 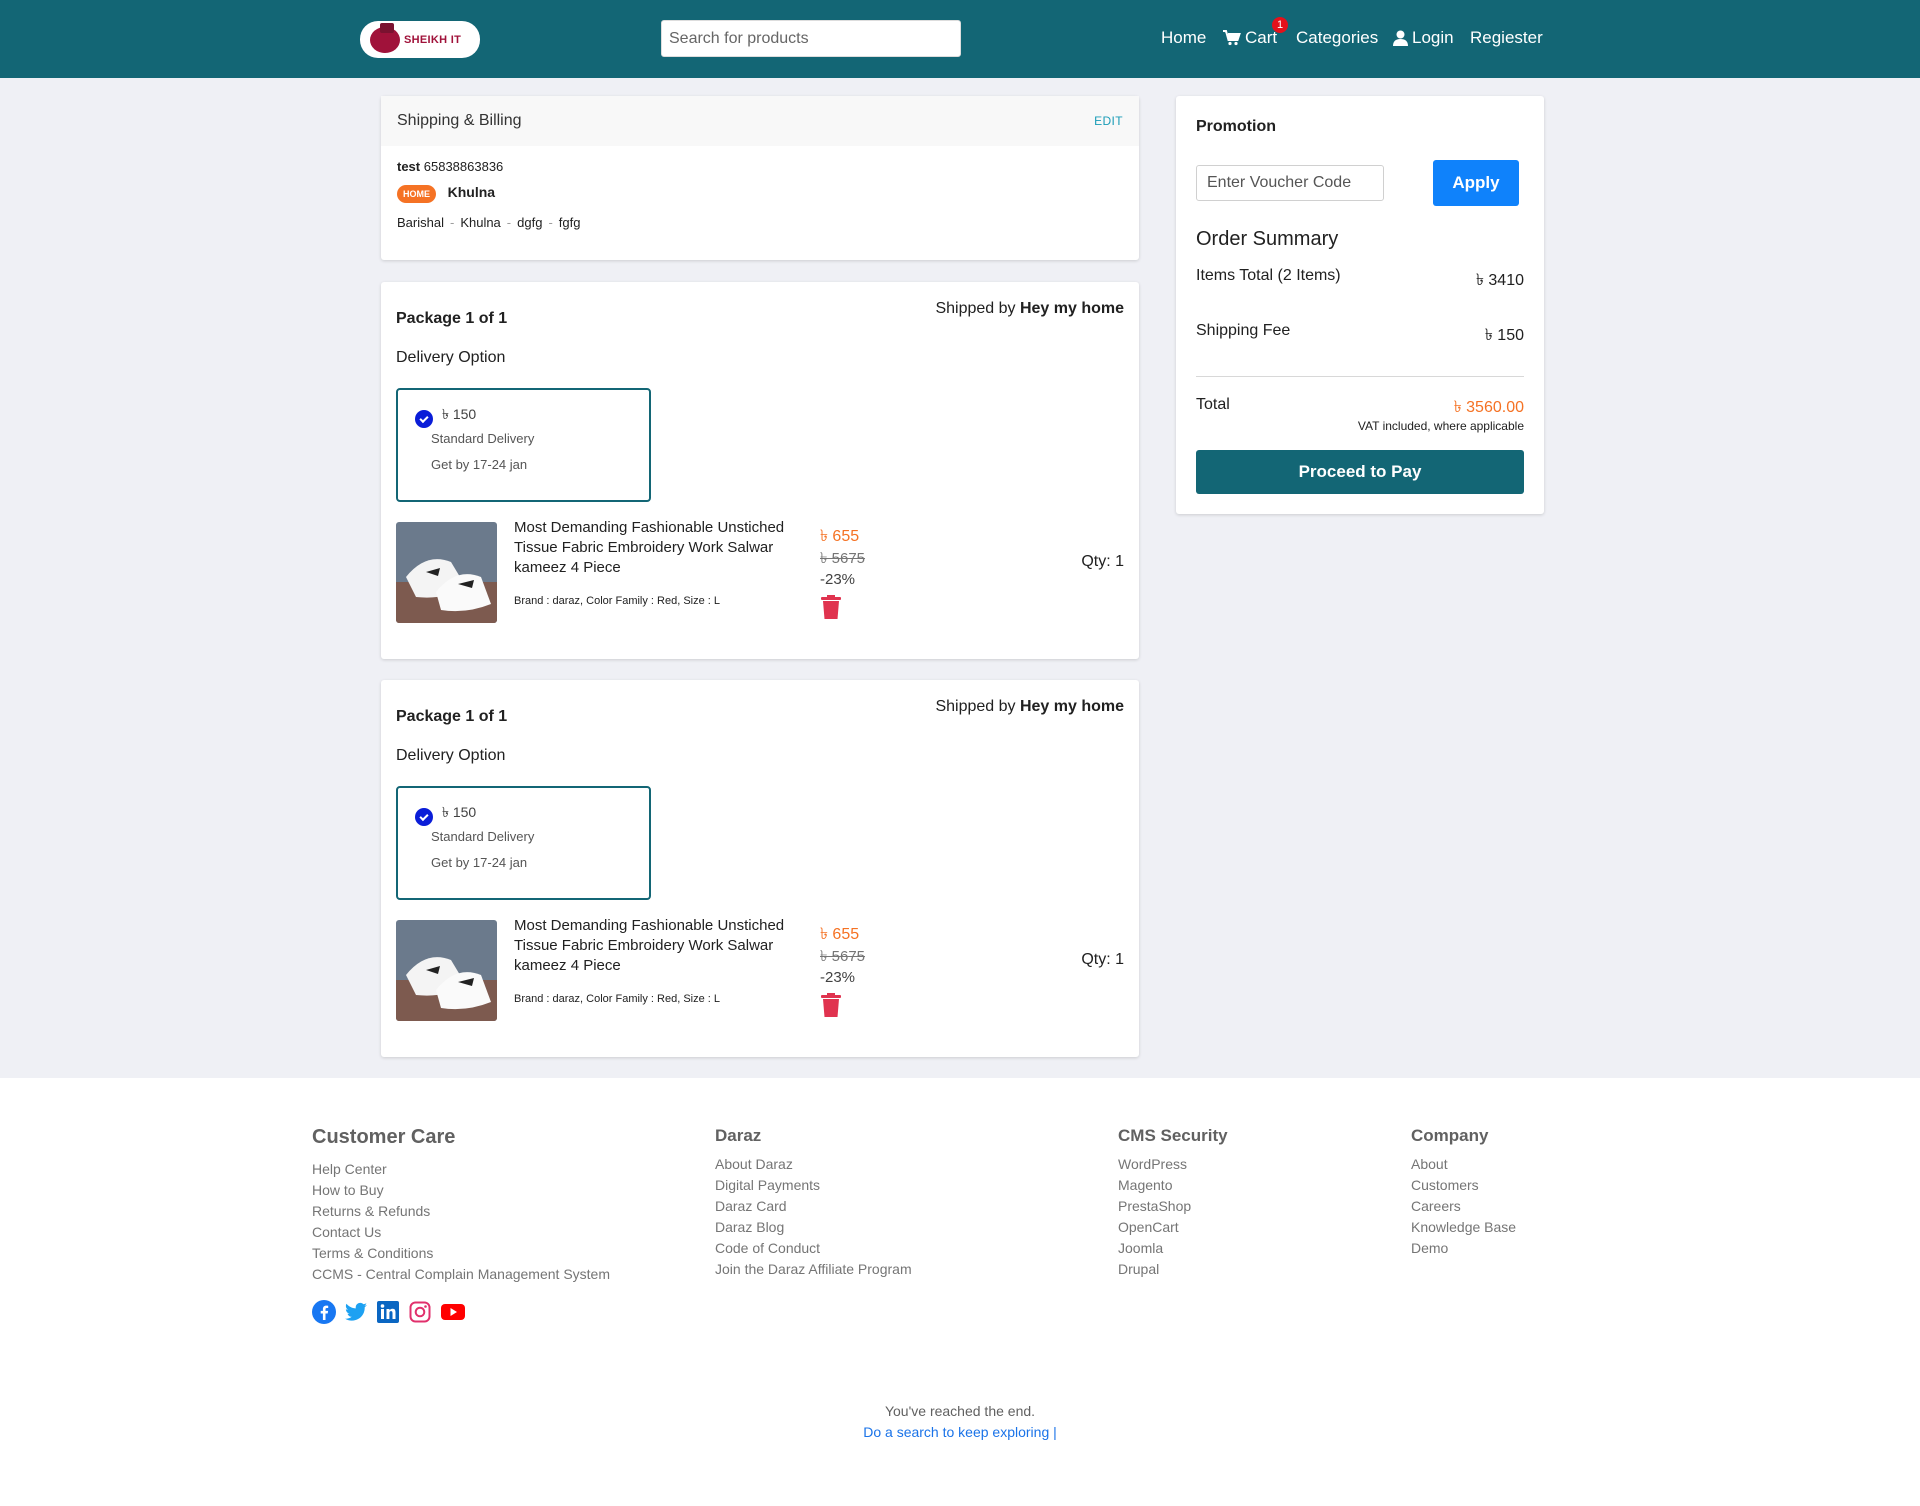 What do you see at coordinates (813, 1227) in the screenshot?
I see `footer-link: Daraz Blog` at bounding box center [813, 1227].